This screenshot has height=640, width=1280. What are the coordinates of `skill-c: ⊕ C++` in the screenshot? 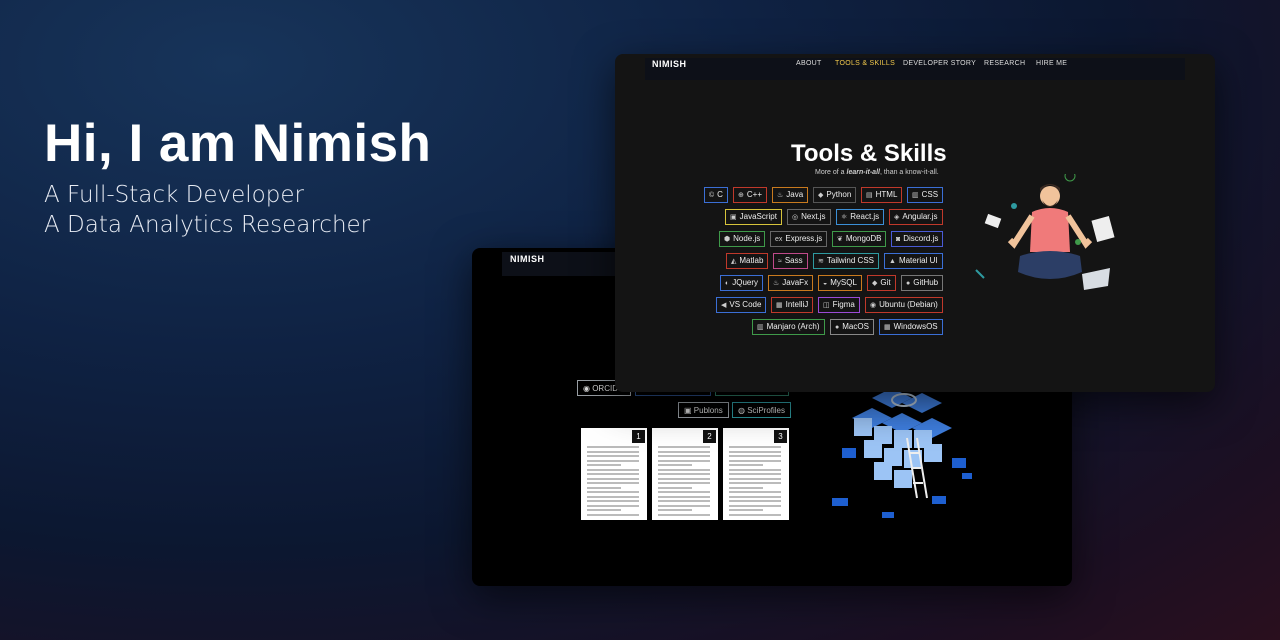 It's located at (750, 195).